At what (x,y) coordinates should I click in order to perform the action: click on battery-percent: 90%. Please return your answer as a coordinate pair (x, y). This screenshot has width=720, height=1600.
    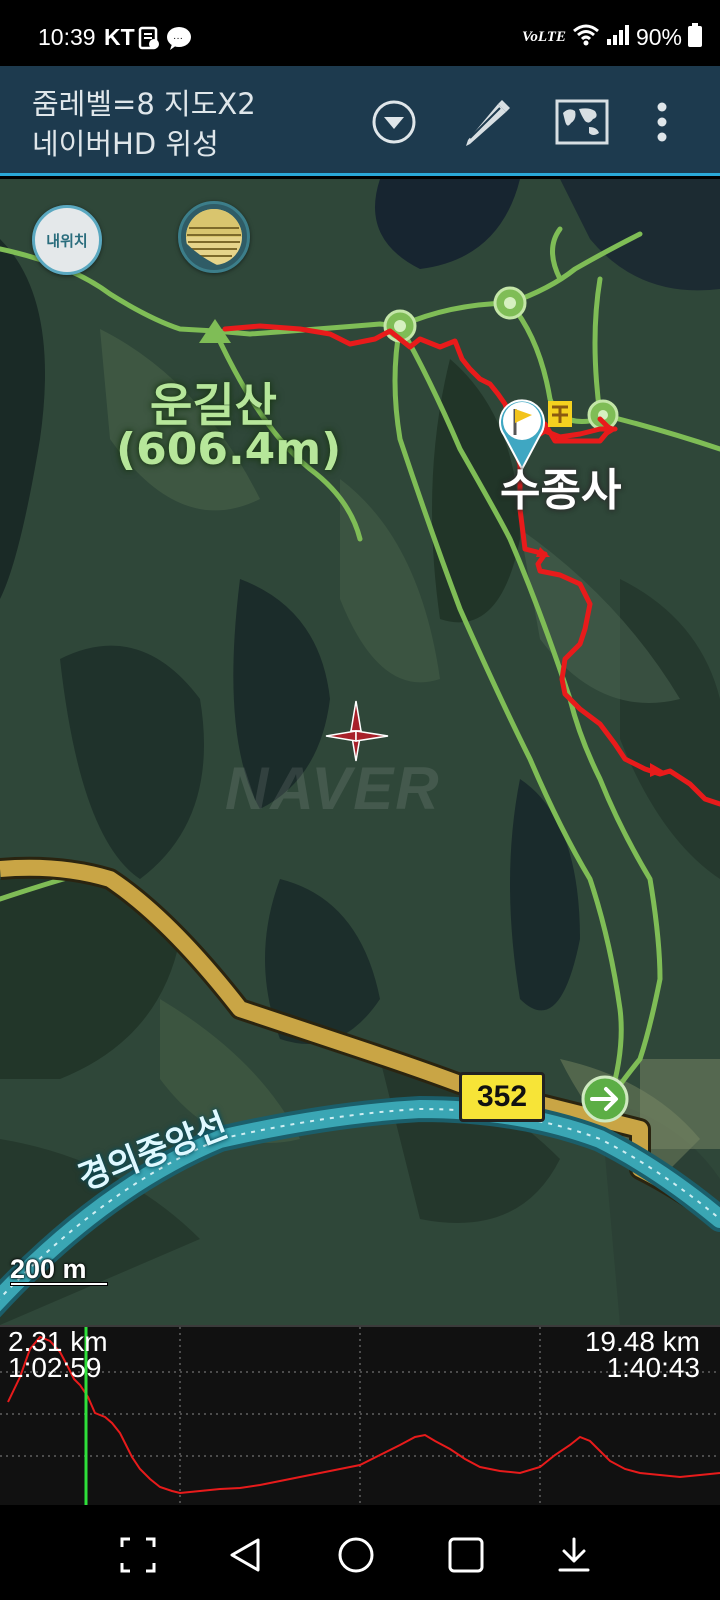
    Looking at the image, I should click on (658, 36).